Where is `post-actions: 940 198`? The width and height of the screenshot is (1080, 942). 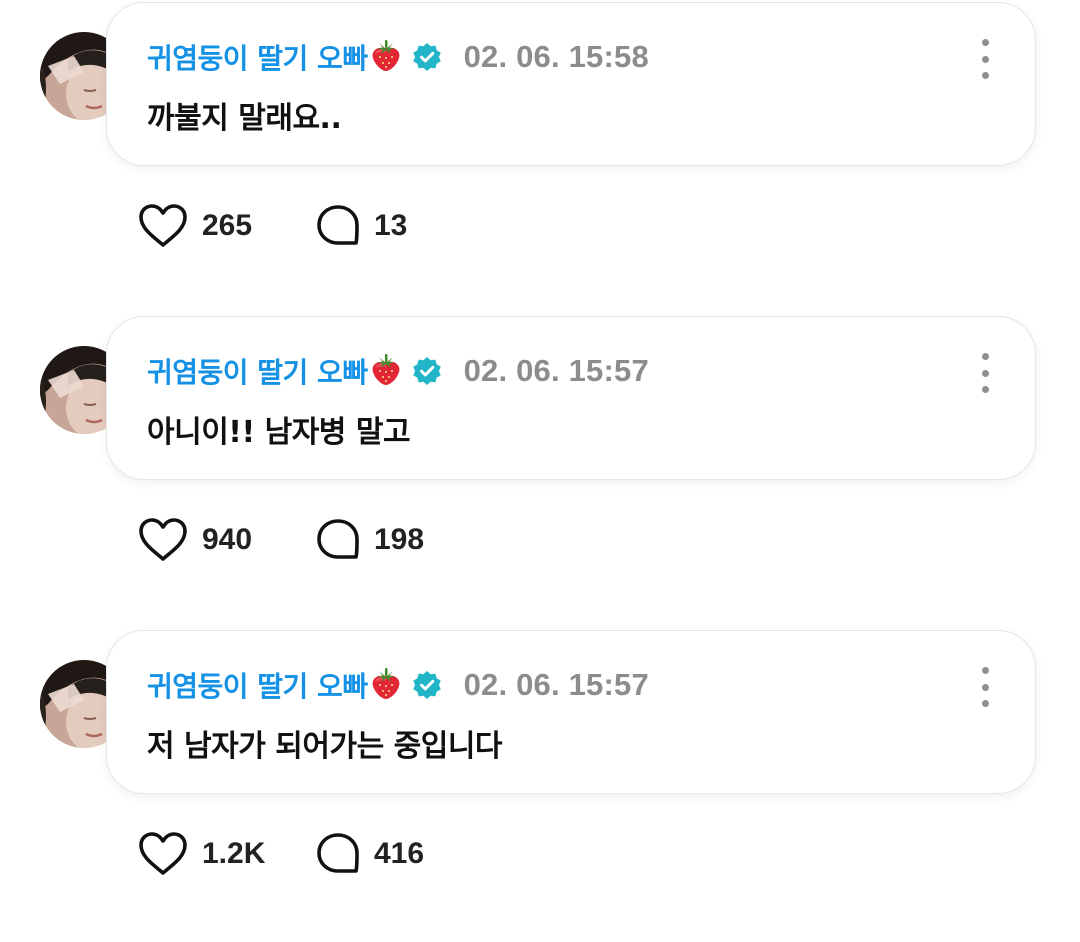 post-actions: 940 198 is located at coordinates (281, 540).